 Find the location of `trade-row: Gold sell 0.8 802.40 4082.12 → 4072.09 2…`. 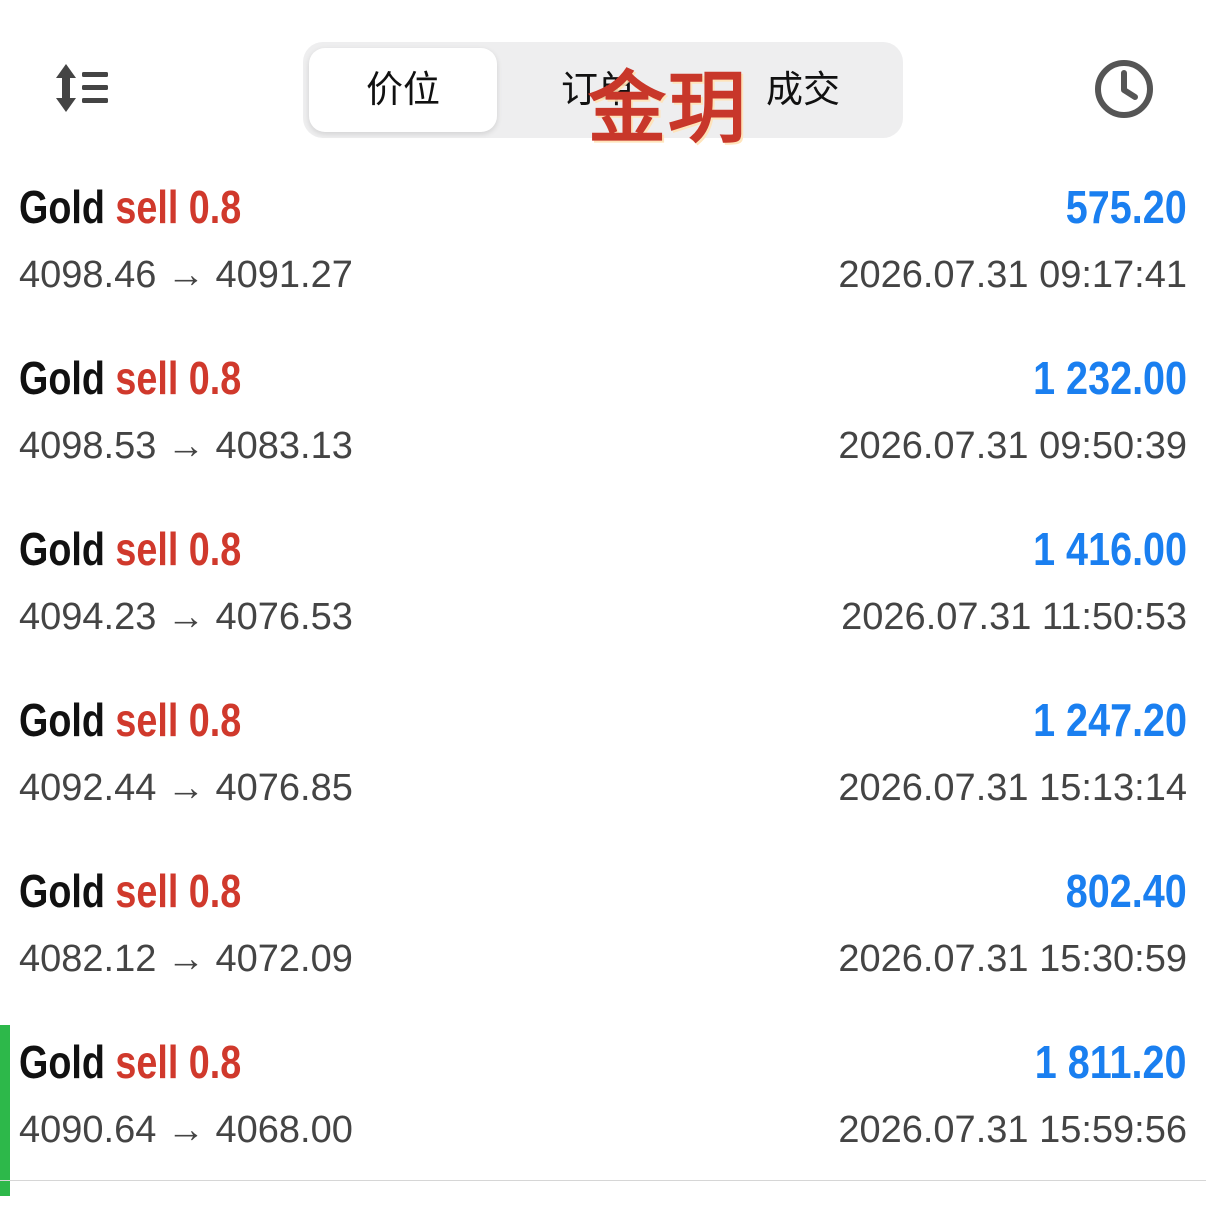

trade-row: Gold sell 0.8 802.40 4082.12 → 4072.09 2… is located at coordinates (603, 939).